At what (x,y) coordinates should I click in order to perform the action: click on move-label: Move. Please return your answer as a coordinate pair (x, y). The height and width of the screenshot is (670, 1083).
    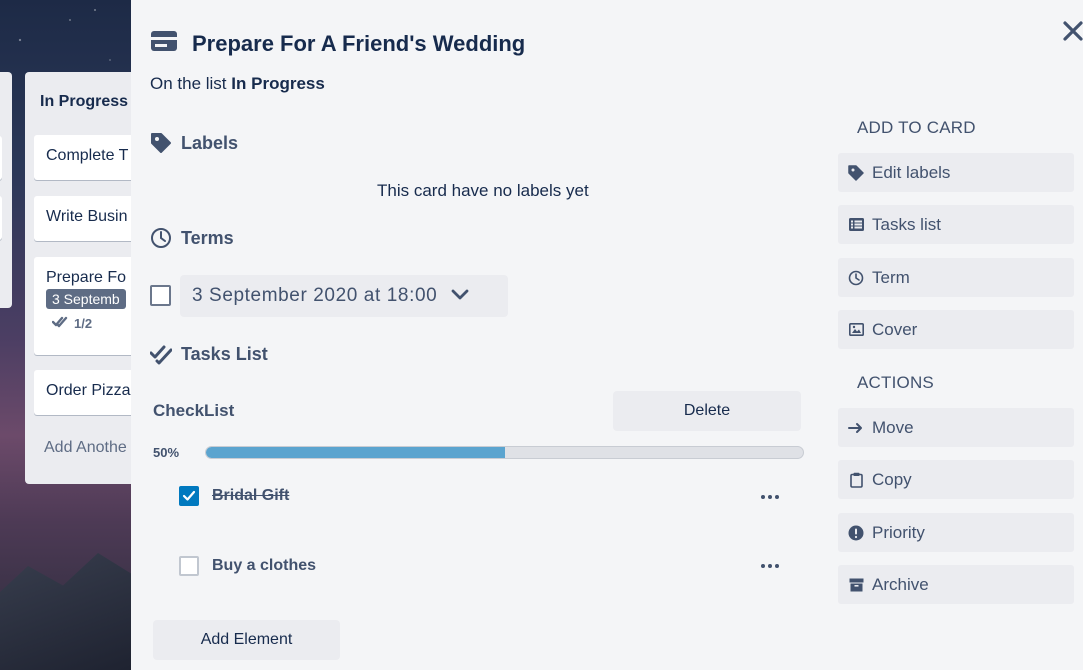
    Looking at the image, I should click on (893, 427).